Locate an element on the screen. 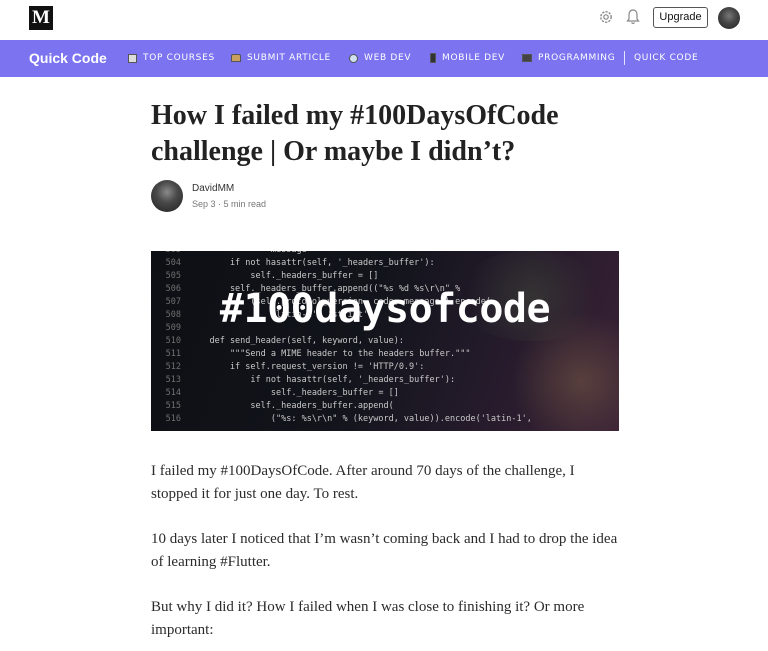 This screenshot has width=768, height=651. nav-item-submit-article: SUBMIT ARTICLE is located at coordinates (281, 58).